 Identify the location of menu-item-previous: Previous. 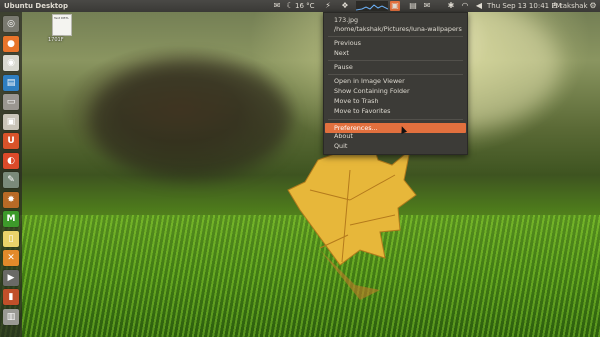
(347, 43).